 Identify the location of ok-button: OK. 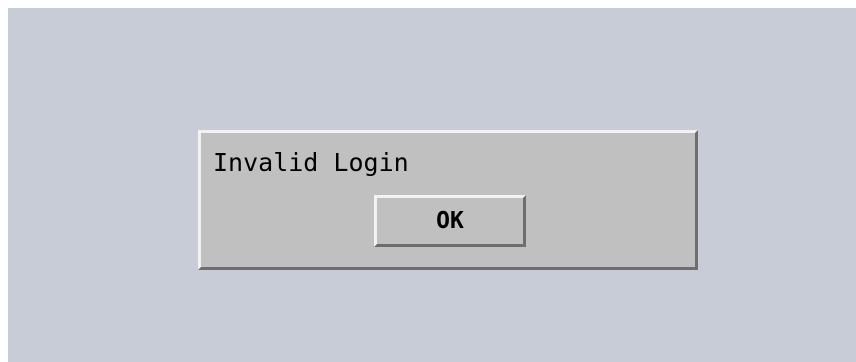
(450, 221).